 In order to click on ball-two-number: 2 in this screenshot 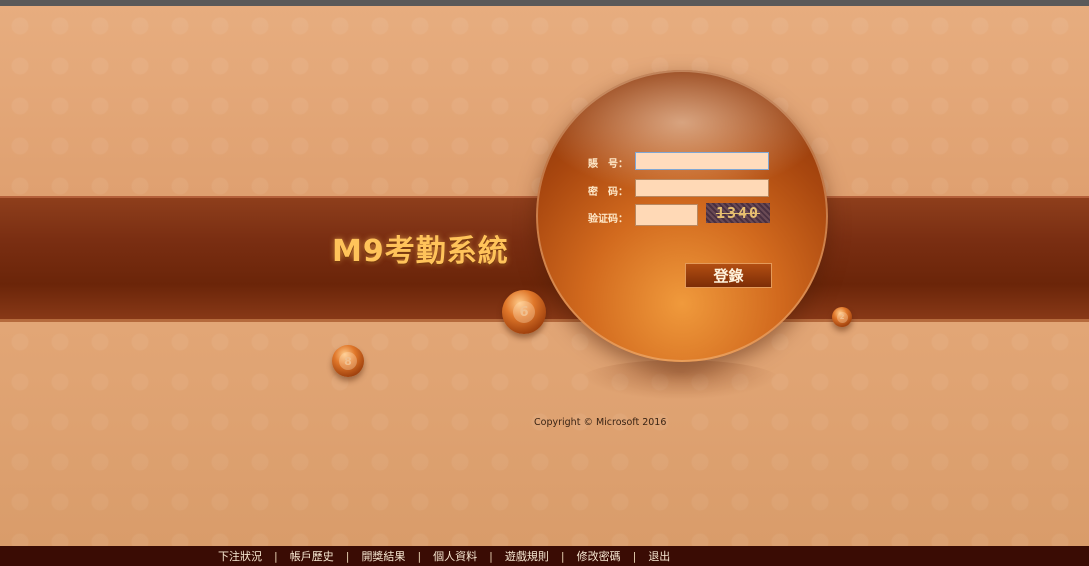, I will do `click(842, 317)`.